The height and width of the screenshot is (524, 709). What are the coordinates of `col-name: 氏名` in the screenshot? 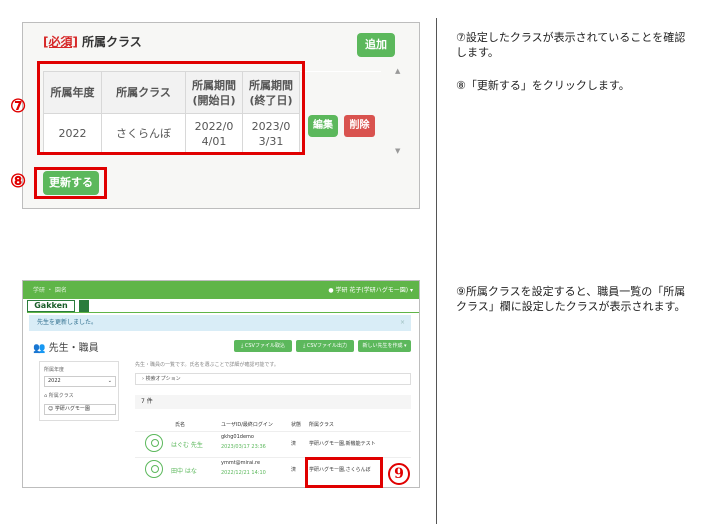 It's located at (180, 425).